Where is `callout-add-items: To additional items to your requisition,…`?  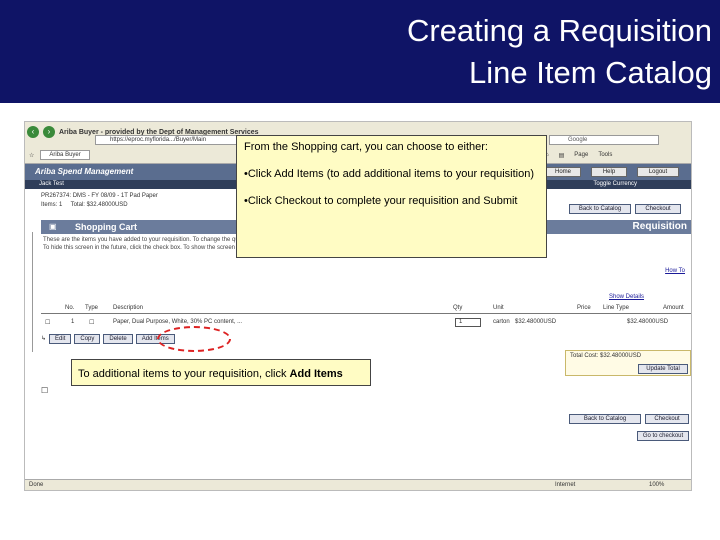 callout-add-items: To additional items to your requisition,… is located at coordinates (221, 372).